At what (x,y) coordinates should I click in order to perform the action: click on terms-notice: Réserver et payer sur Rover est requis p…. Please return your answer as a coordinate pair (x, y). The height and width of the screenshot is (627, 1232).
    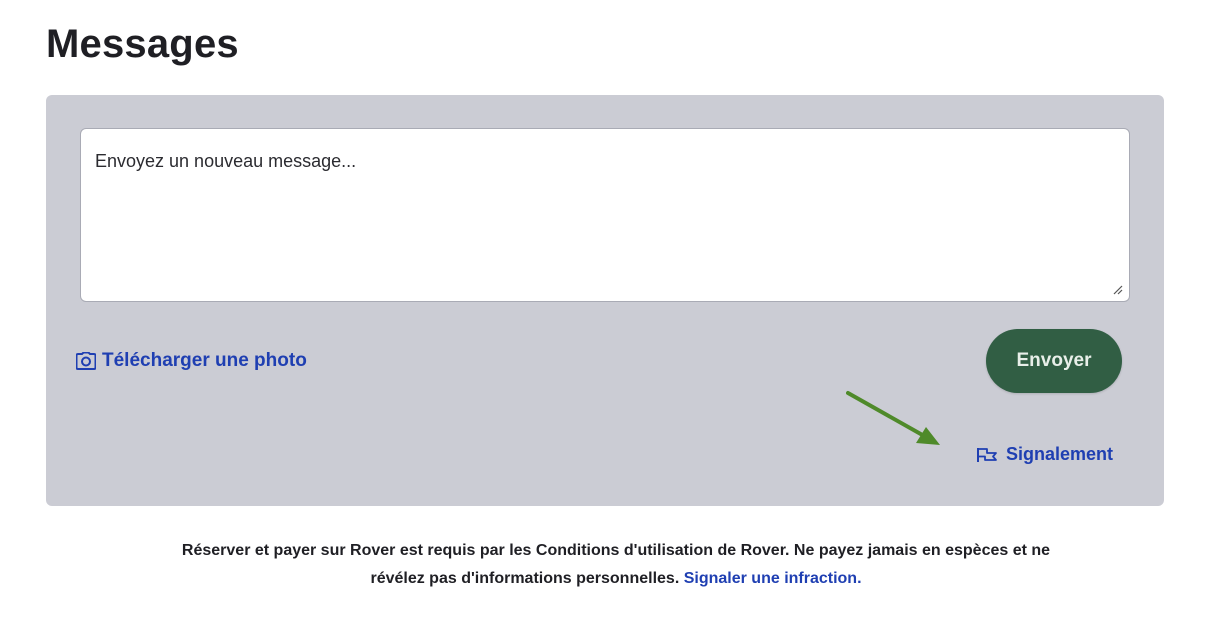
    Looking at the image, I should click on (616, 565).